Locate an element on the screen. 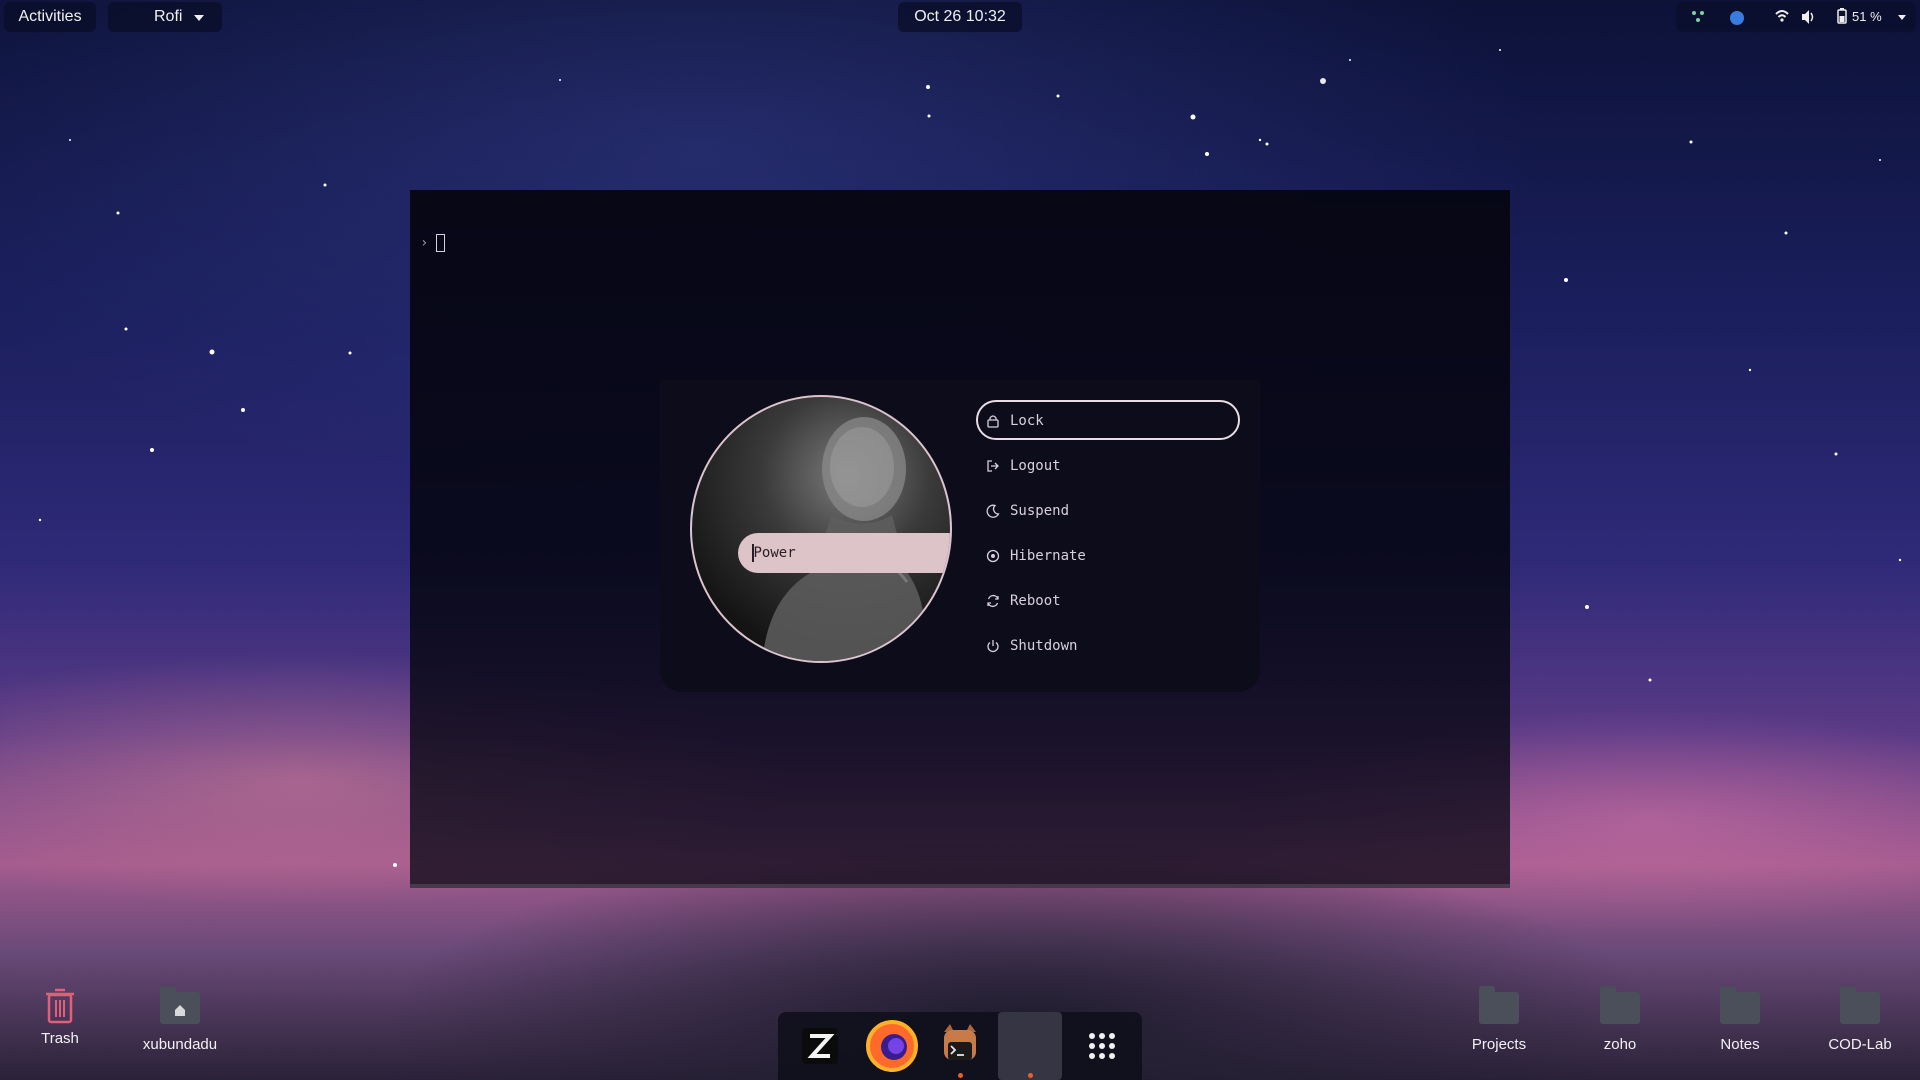 Image resolution: width=1920 pixels, height=1080 pixels. hibernate-option: Hibernate is located at coordinates (1108, 555).